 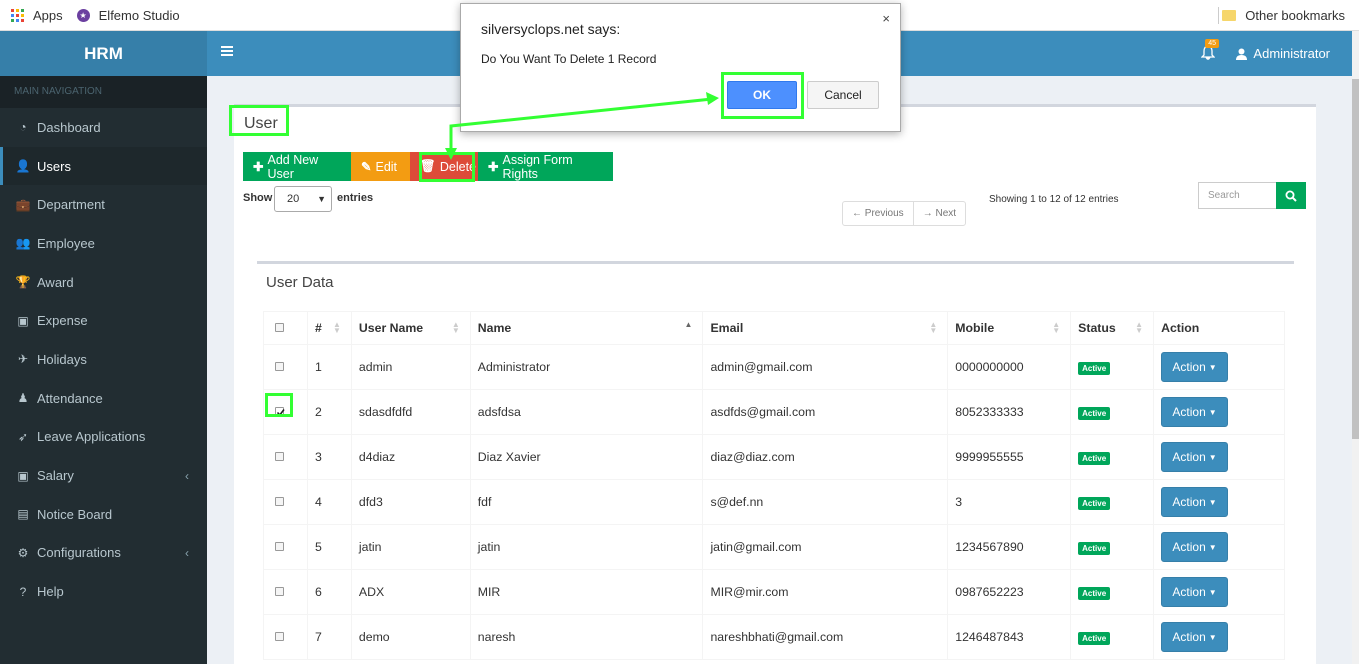 What do you see at coordinates (103, 282) in the screenshot?
I see `sidebar-item-award: 🏆 Award` at bounding box center [103, 282].